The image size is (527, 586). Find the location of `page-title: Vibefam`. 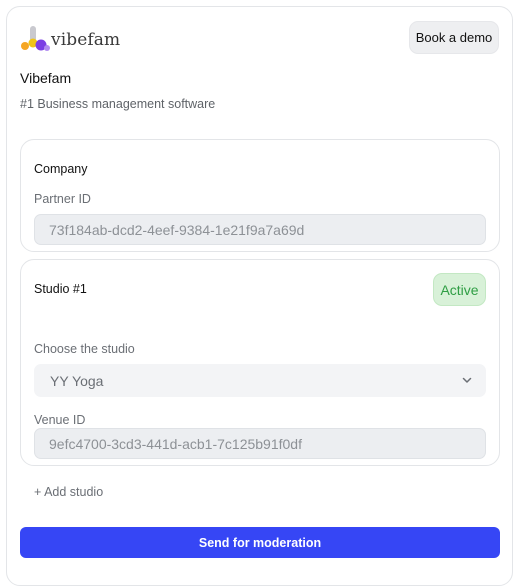

page-title: Vibefam is located at coordinates (46, 78).